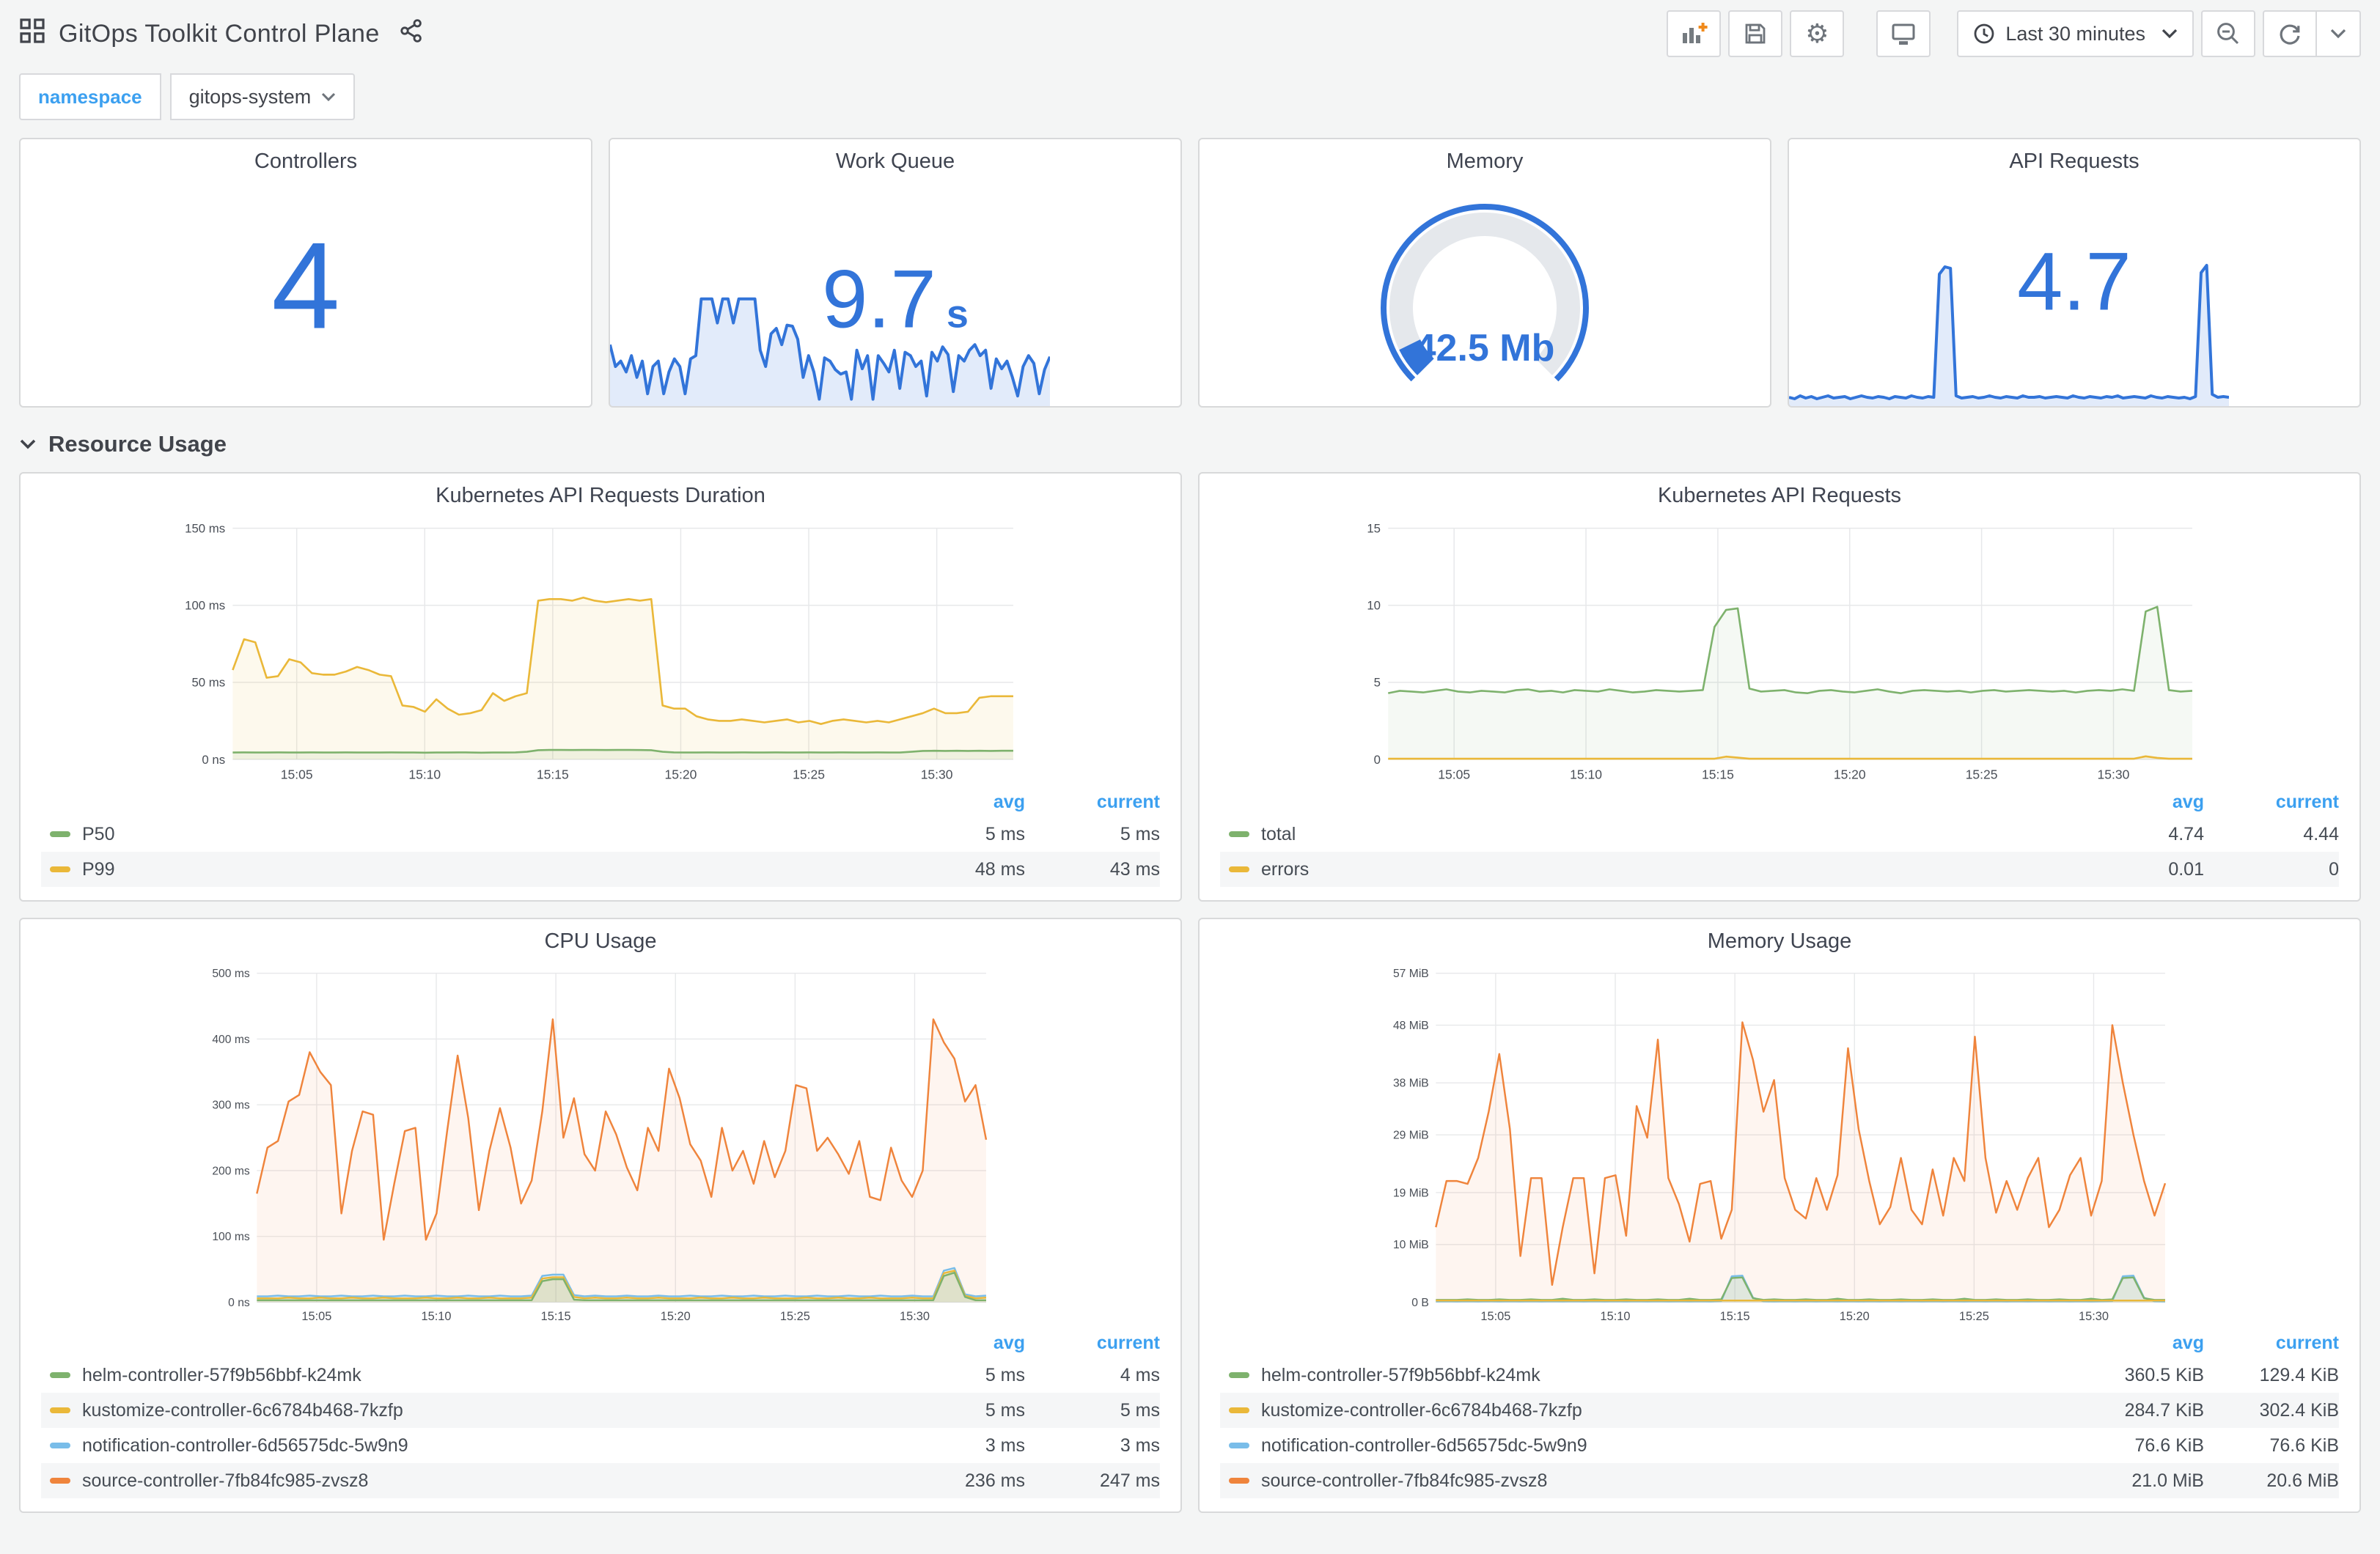  I want to click on namespace-variable-value: gitops-system, so click(262, 97).